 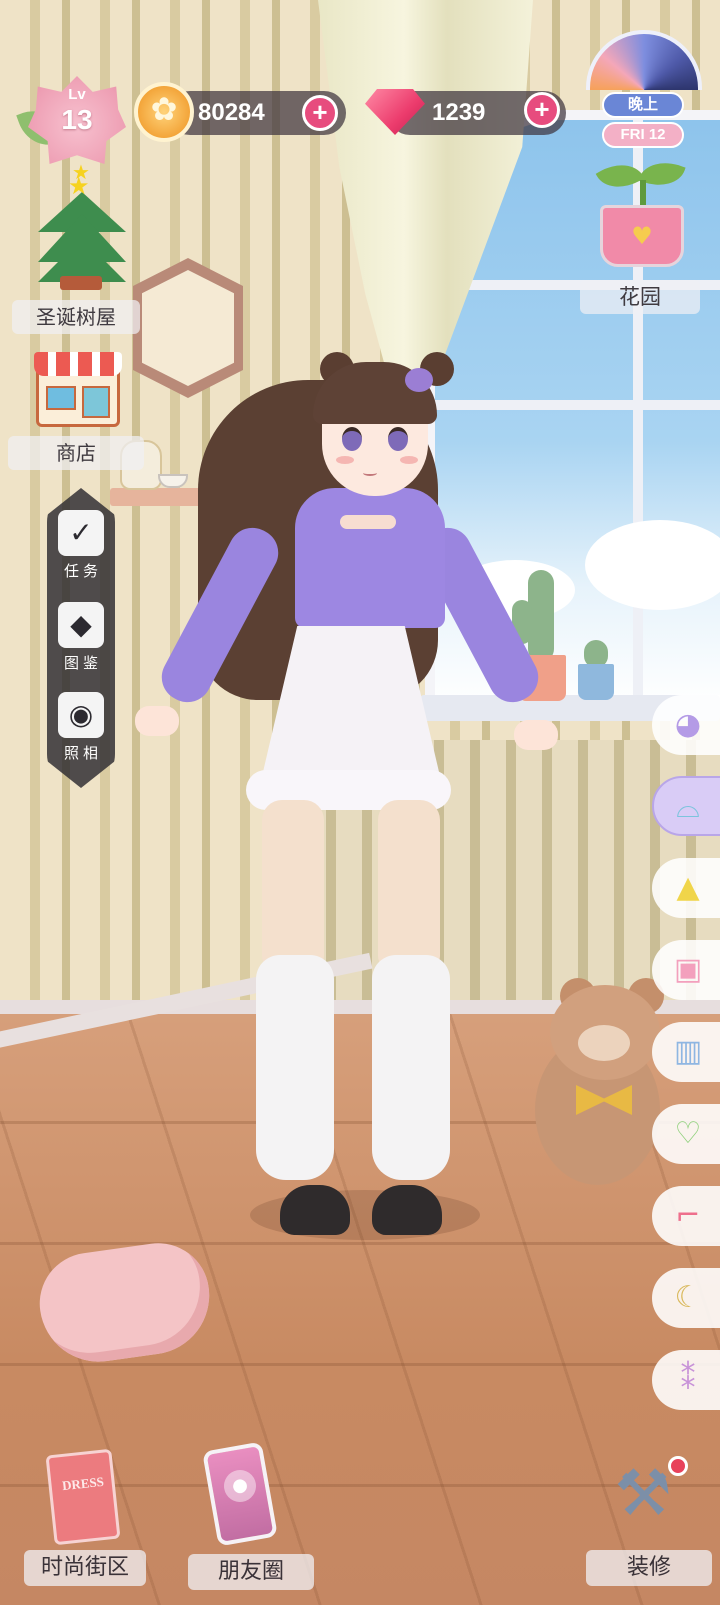 I want to click on notification-dot, so click(x=678, y=1466).